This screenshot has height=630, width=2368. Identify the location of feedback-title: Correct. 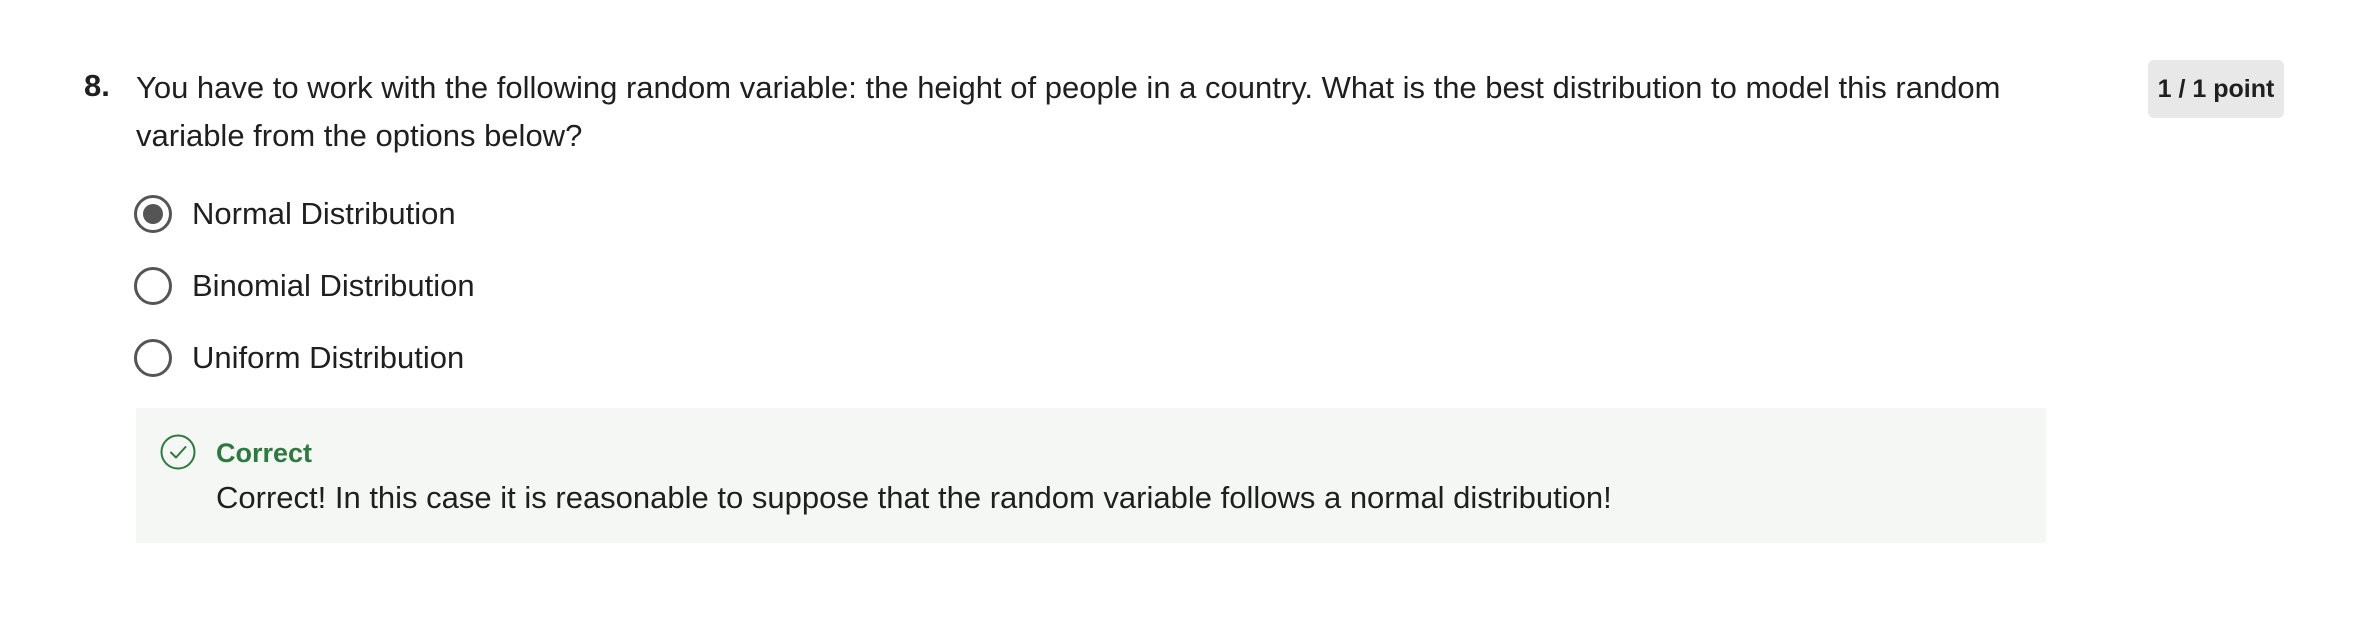
(264, 453).